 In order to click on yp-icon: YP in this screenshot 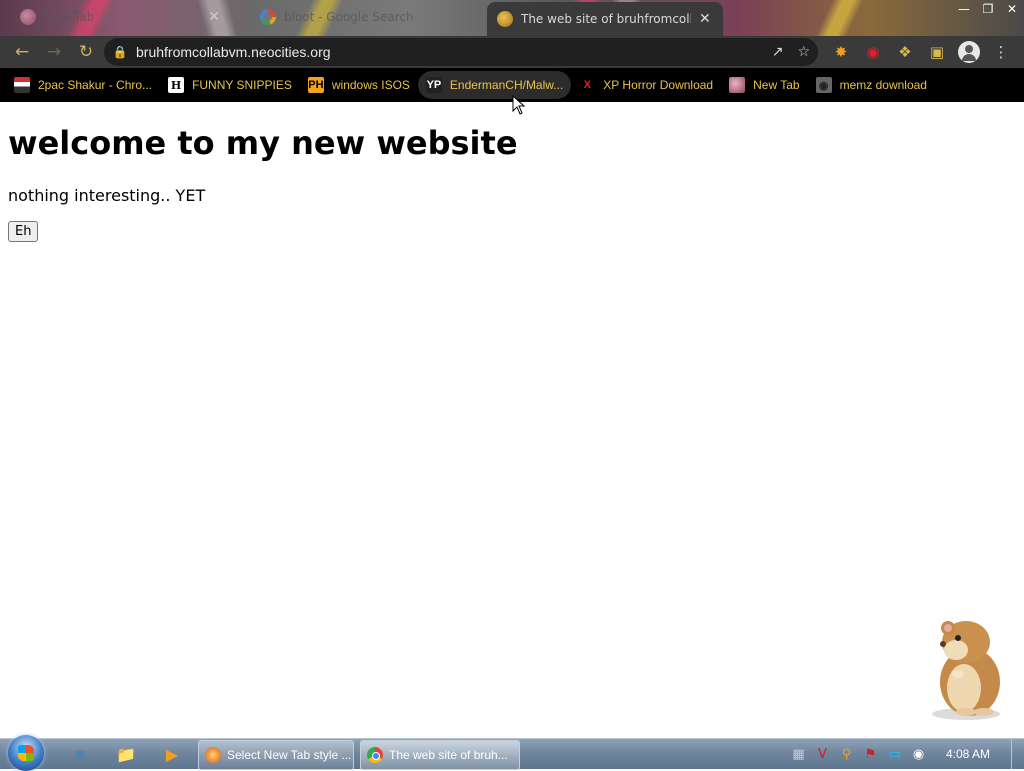, I will do `click(433, 85)`.